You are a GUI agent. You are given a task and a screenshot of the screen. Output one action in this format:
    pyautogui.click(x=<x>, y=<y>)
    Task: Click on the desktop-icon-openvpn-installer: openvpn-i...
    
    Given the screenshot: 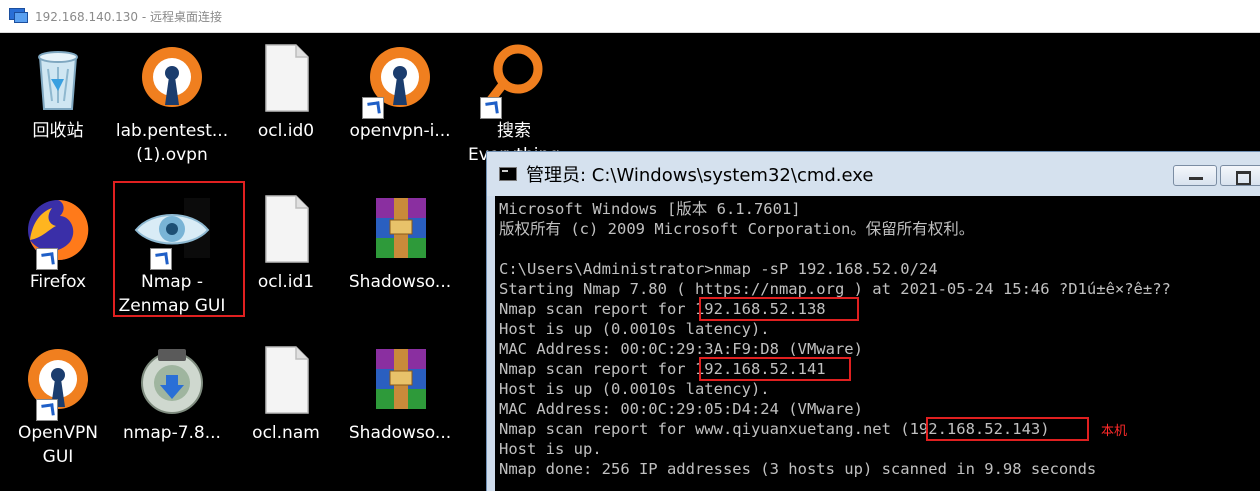 What is the action you would take?
    pyautogui.click(x=400, y=91)
    